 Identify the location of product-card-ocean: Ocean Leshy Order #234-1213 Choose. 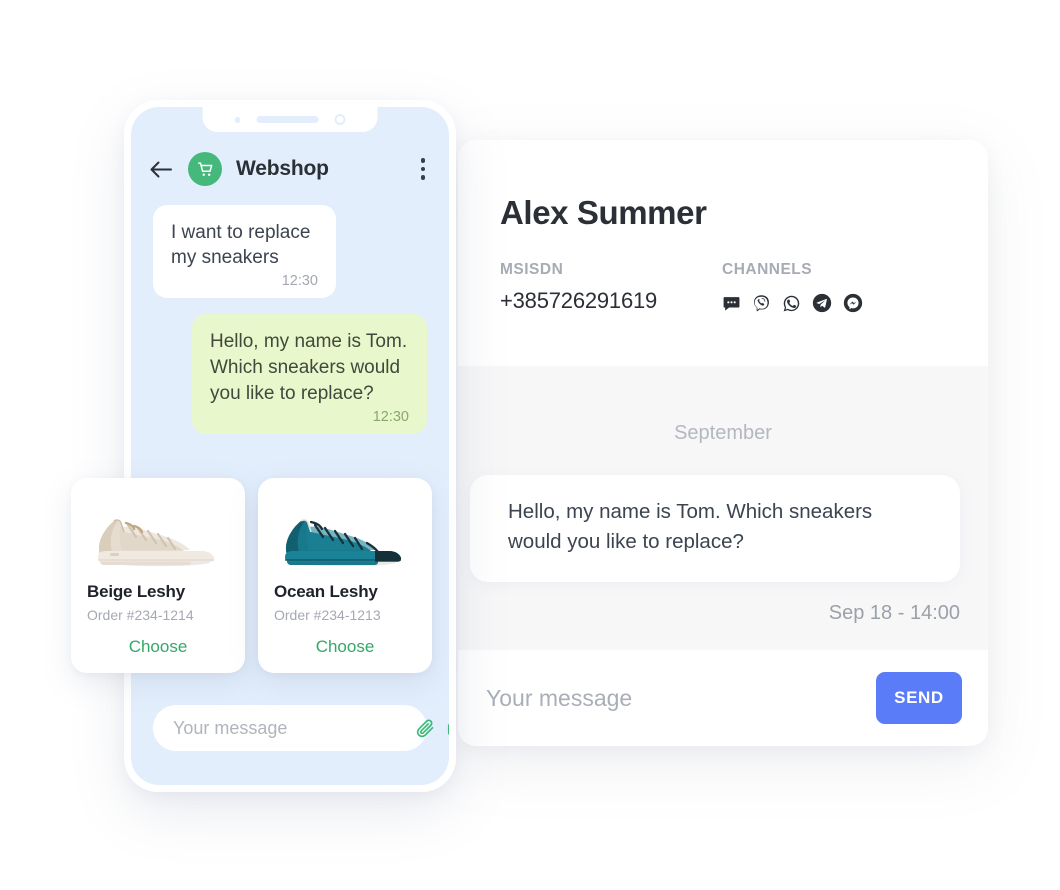
(345, 575).